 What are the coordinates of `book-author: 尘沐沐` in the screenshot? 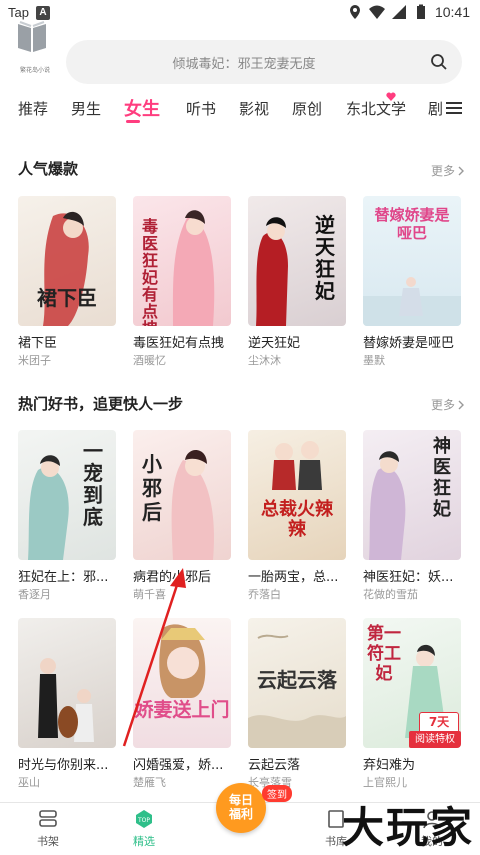 It's located at (264, 360).